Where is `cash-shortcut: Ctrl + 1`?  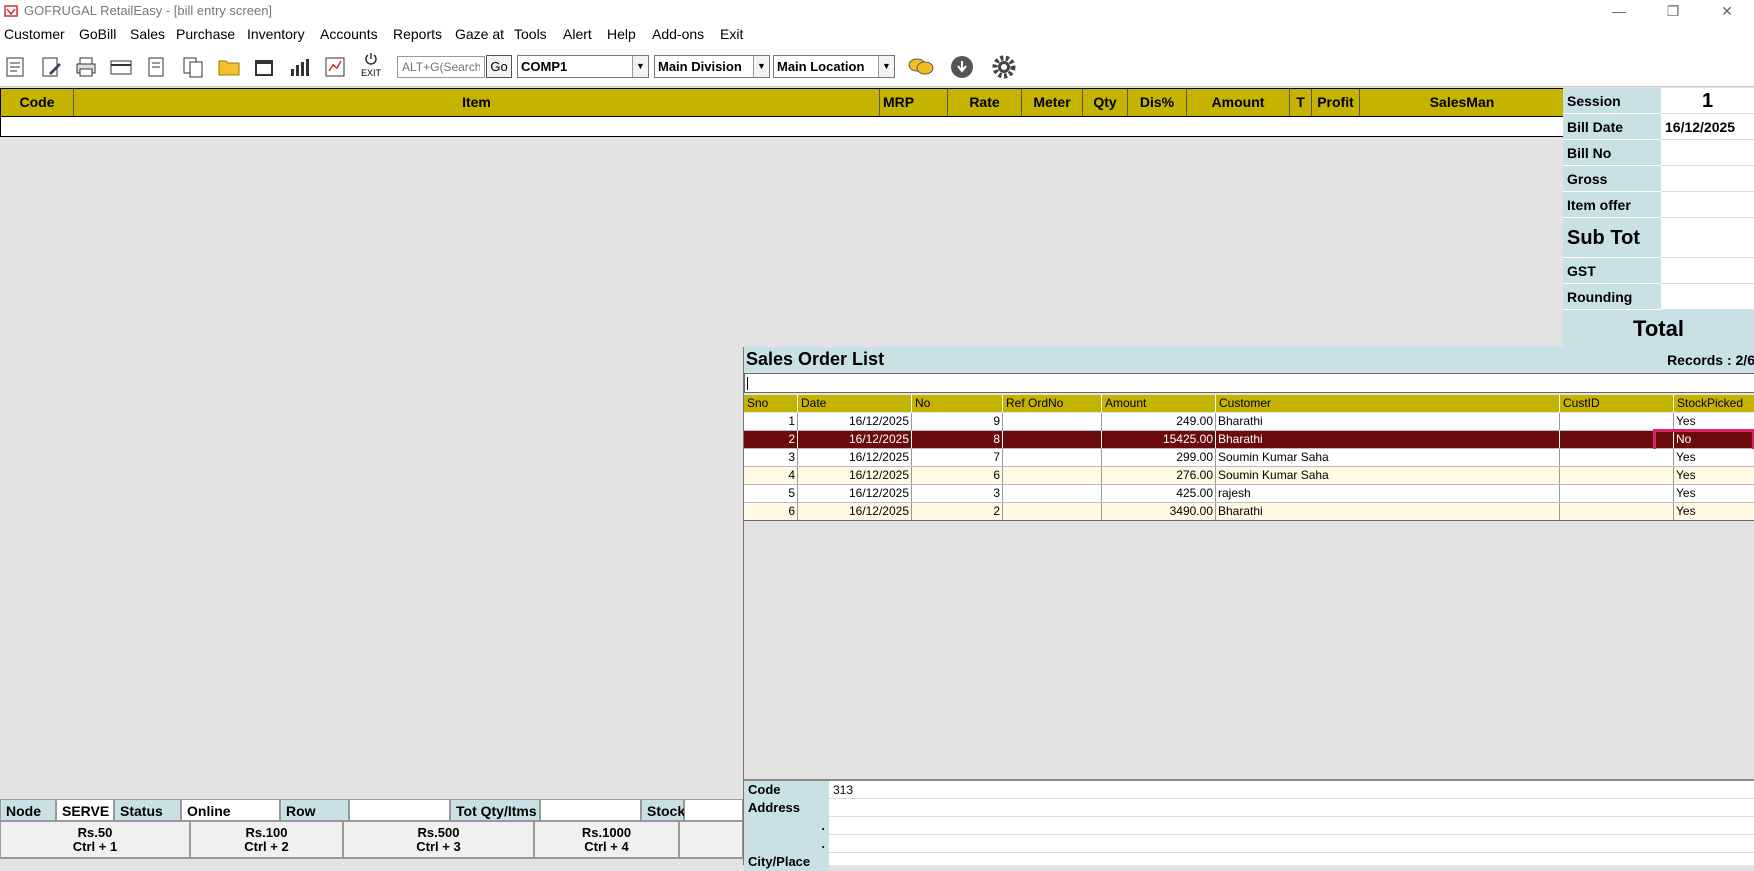 cash-shortcut: Ctrl + 1 is located at coordinates (95, 846).